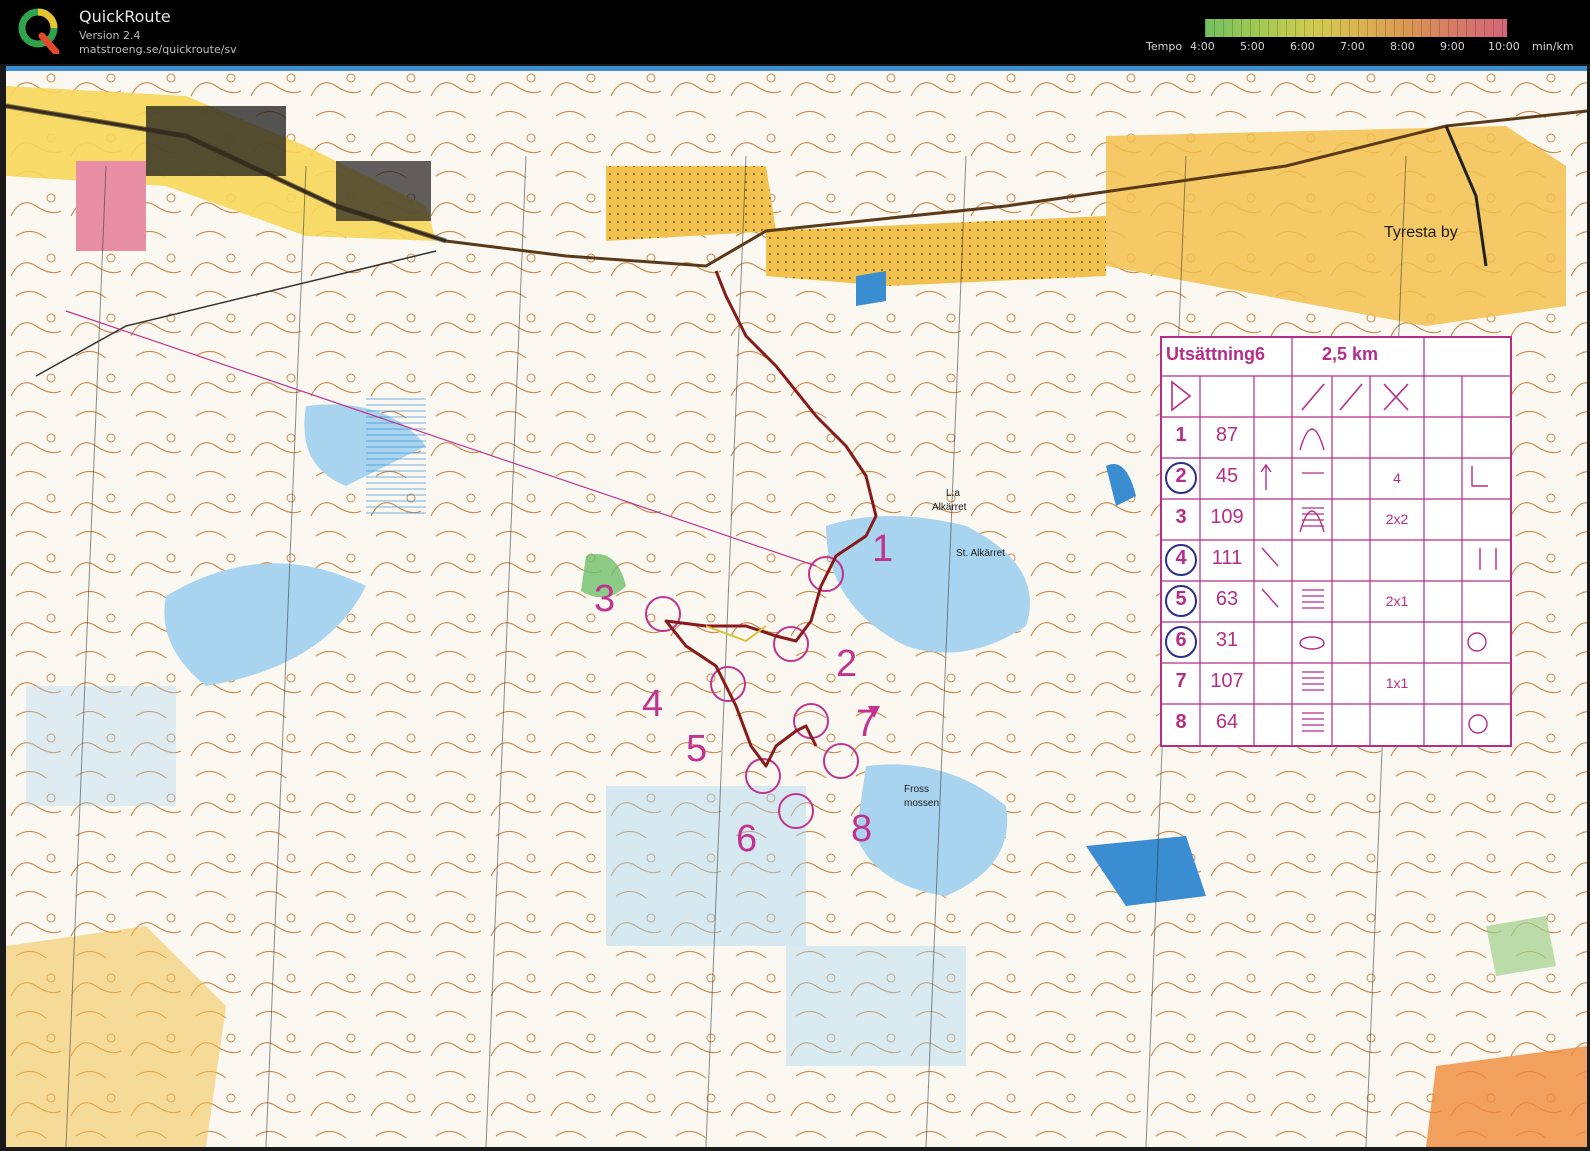 This screenshot has width=1590, height=1151. Describe the element at coordinates (1397, 519) in the screenshot. I see `control-row-dimension: 2x2` at that location.